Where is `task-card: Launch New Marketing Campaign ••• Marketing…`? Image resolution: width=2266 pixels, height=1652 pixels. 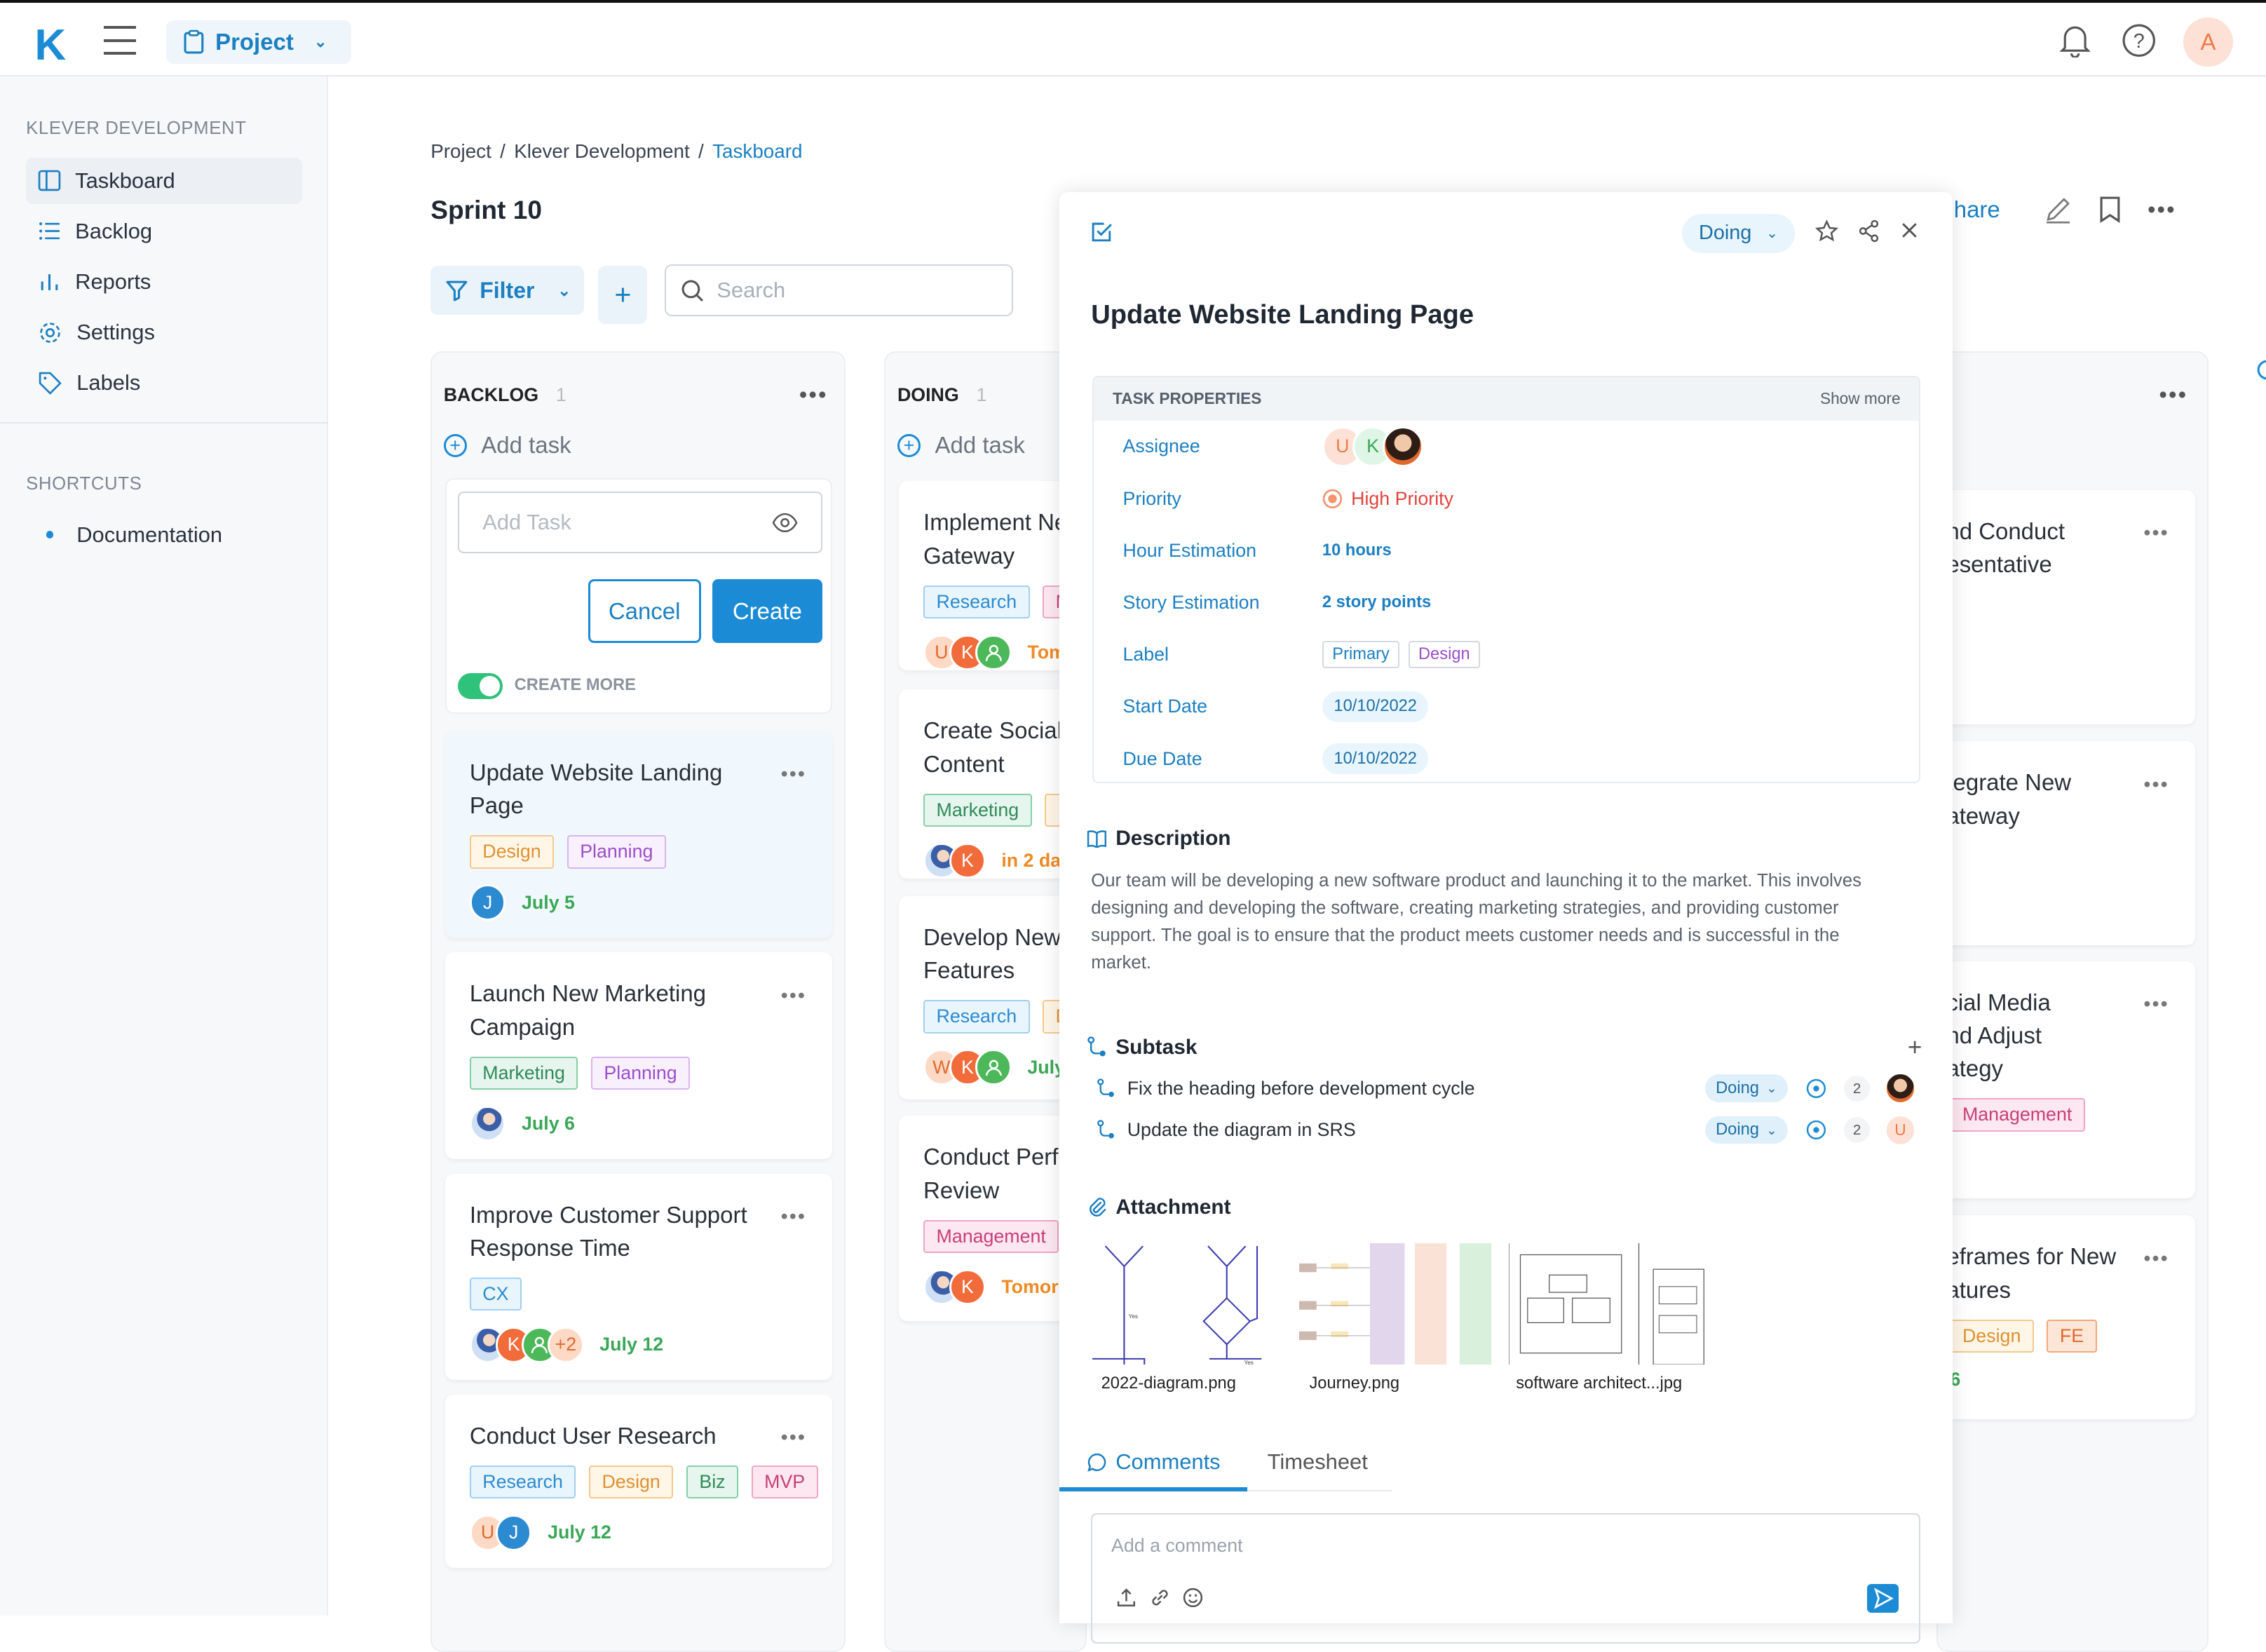
task-card: Launch New Marketing Campaign ••• Marketing… is located at coordinates (639, 1055).